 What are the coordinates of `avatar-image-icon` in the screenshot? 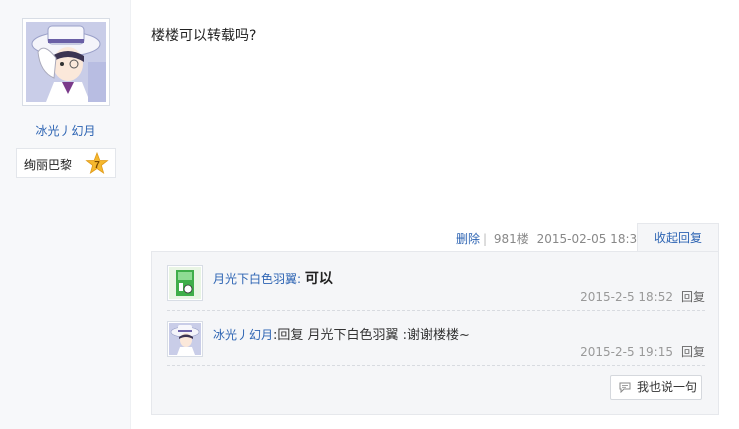 It's located at (66, 62).